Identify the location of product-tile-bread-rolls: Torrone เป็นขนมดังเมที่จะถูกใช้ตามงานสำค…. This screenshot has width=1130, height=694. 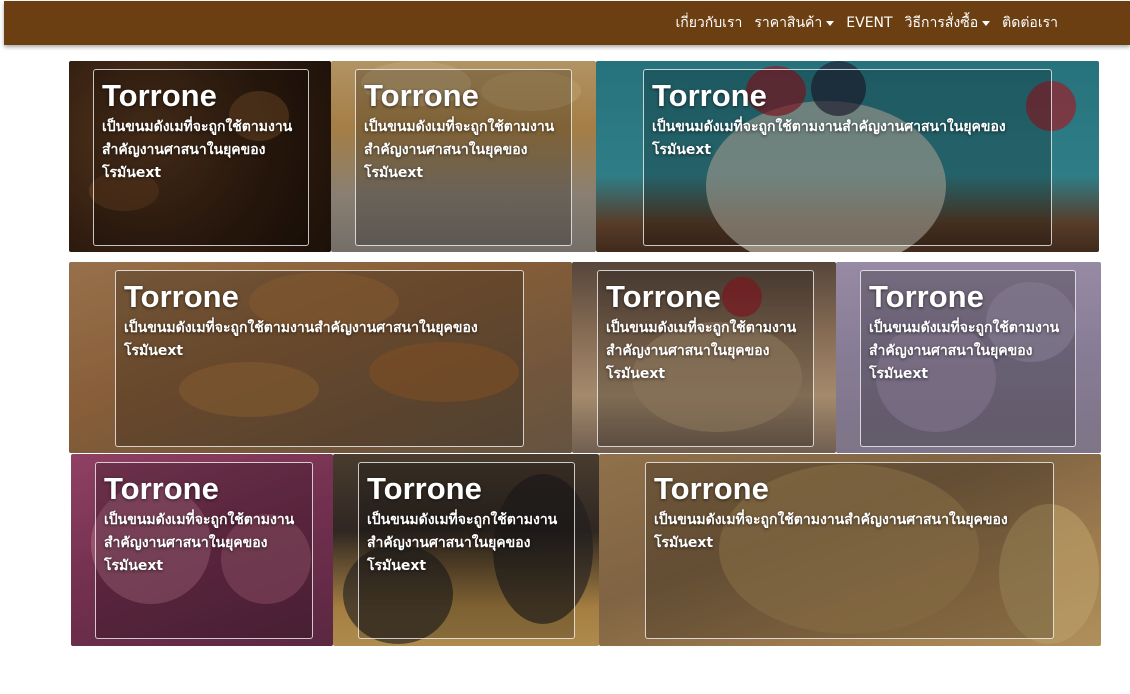
(463, 156).